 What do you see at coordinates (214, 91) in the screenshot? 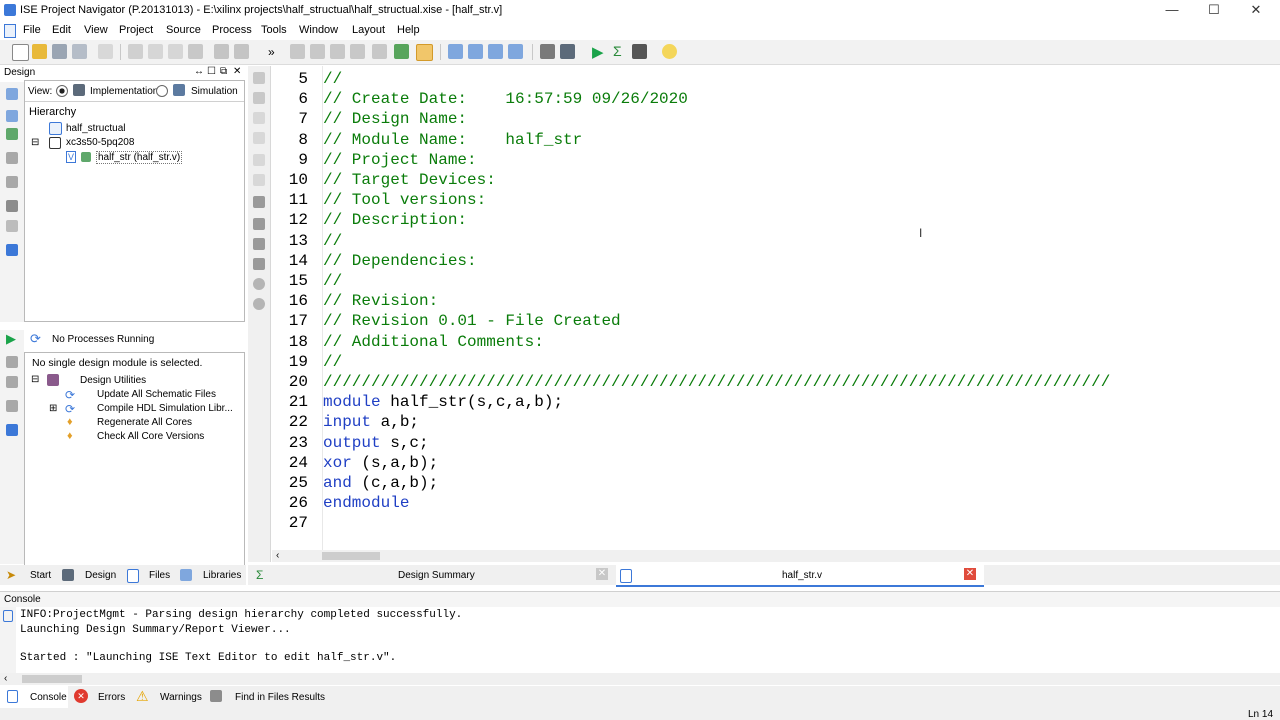
I see `simulation-label: Simulation` at bounding box center [214, 91].